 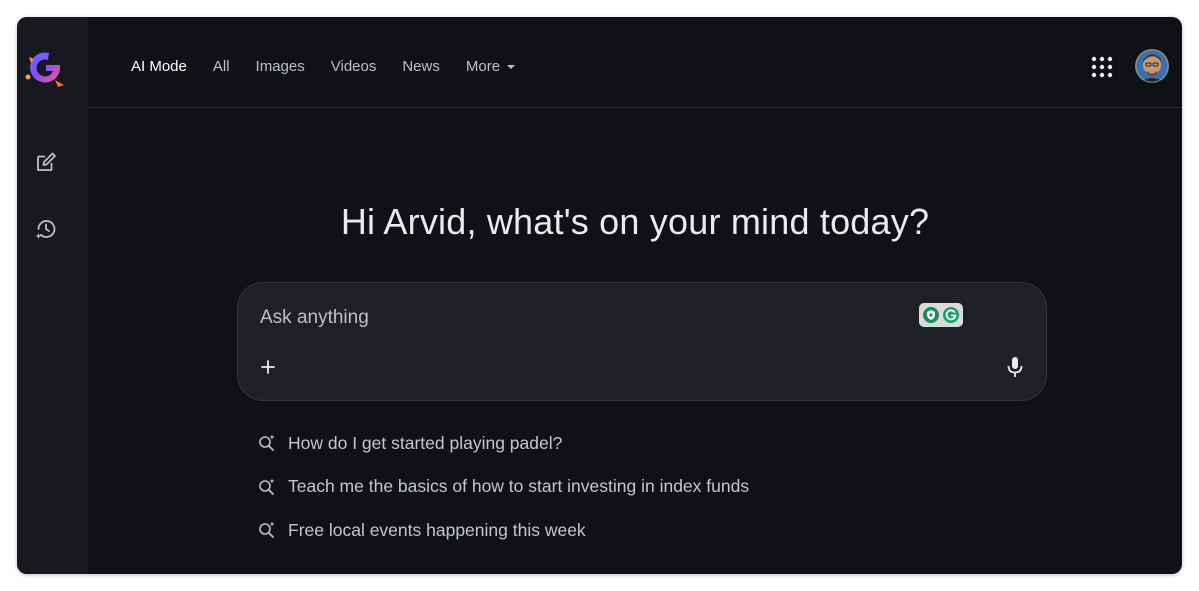 I want to click on extension-badge, so click(x=941, y=315).